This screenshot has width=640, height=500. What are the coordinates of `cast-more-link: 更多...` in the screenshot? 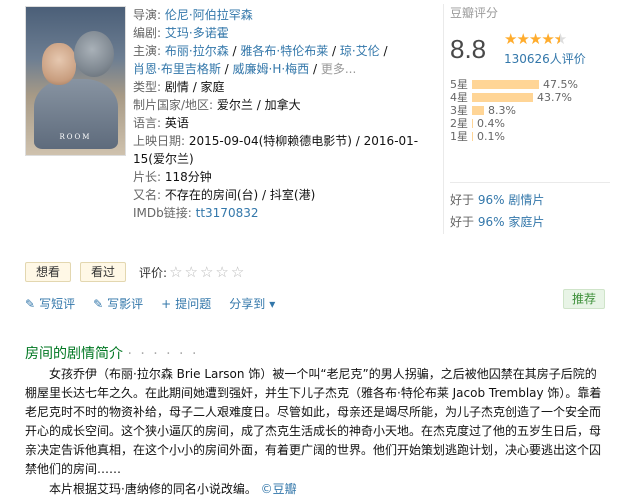 It's located at (338, 69).